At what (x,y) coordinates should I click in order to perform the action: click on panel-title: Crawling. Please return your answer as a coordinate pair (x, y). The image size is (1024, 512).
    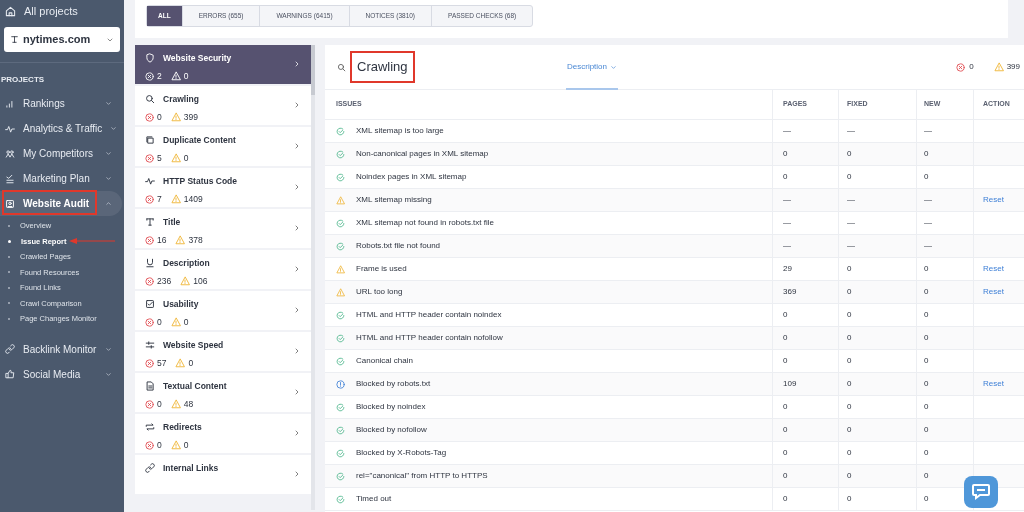
    Looking at the image, I should click on (382, 67).